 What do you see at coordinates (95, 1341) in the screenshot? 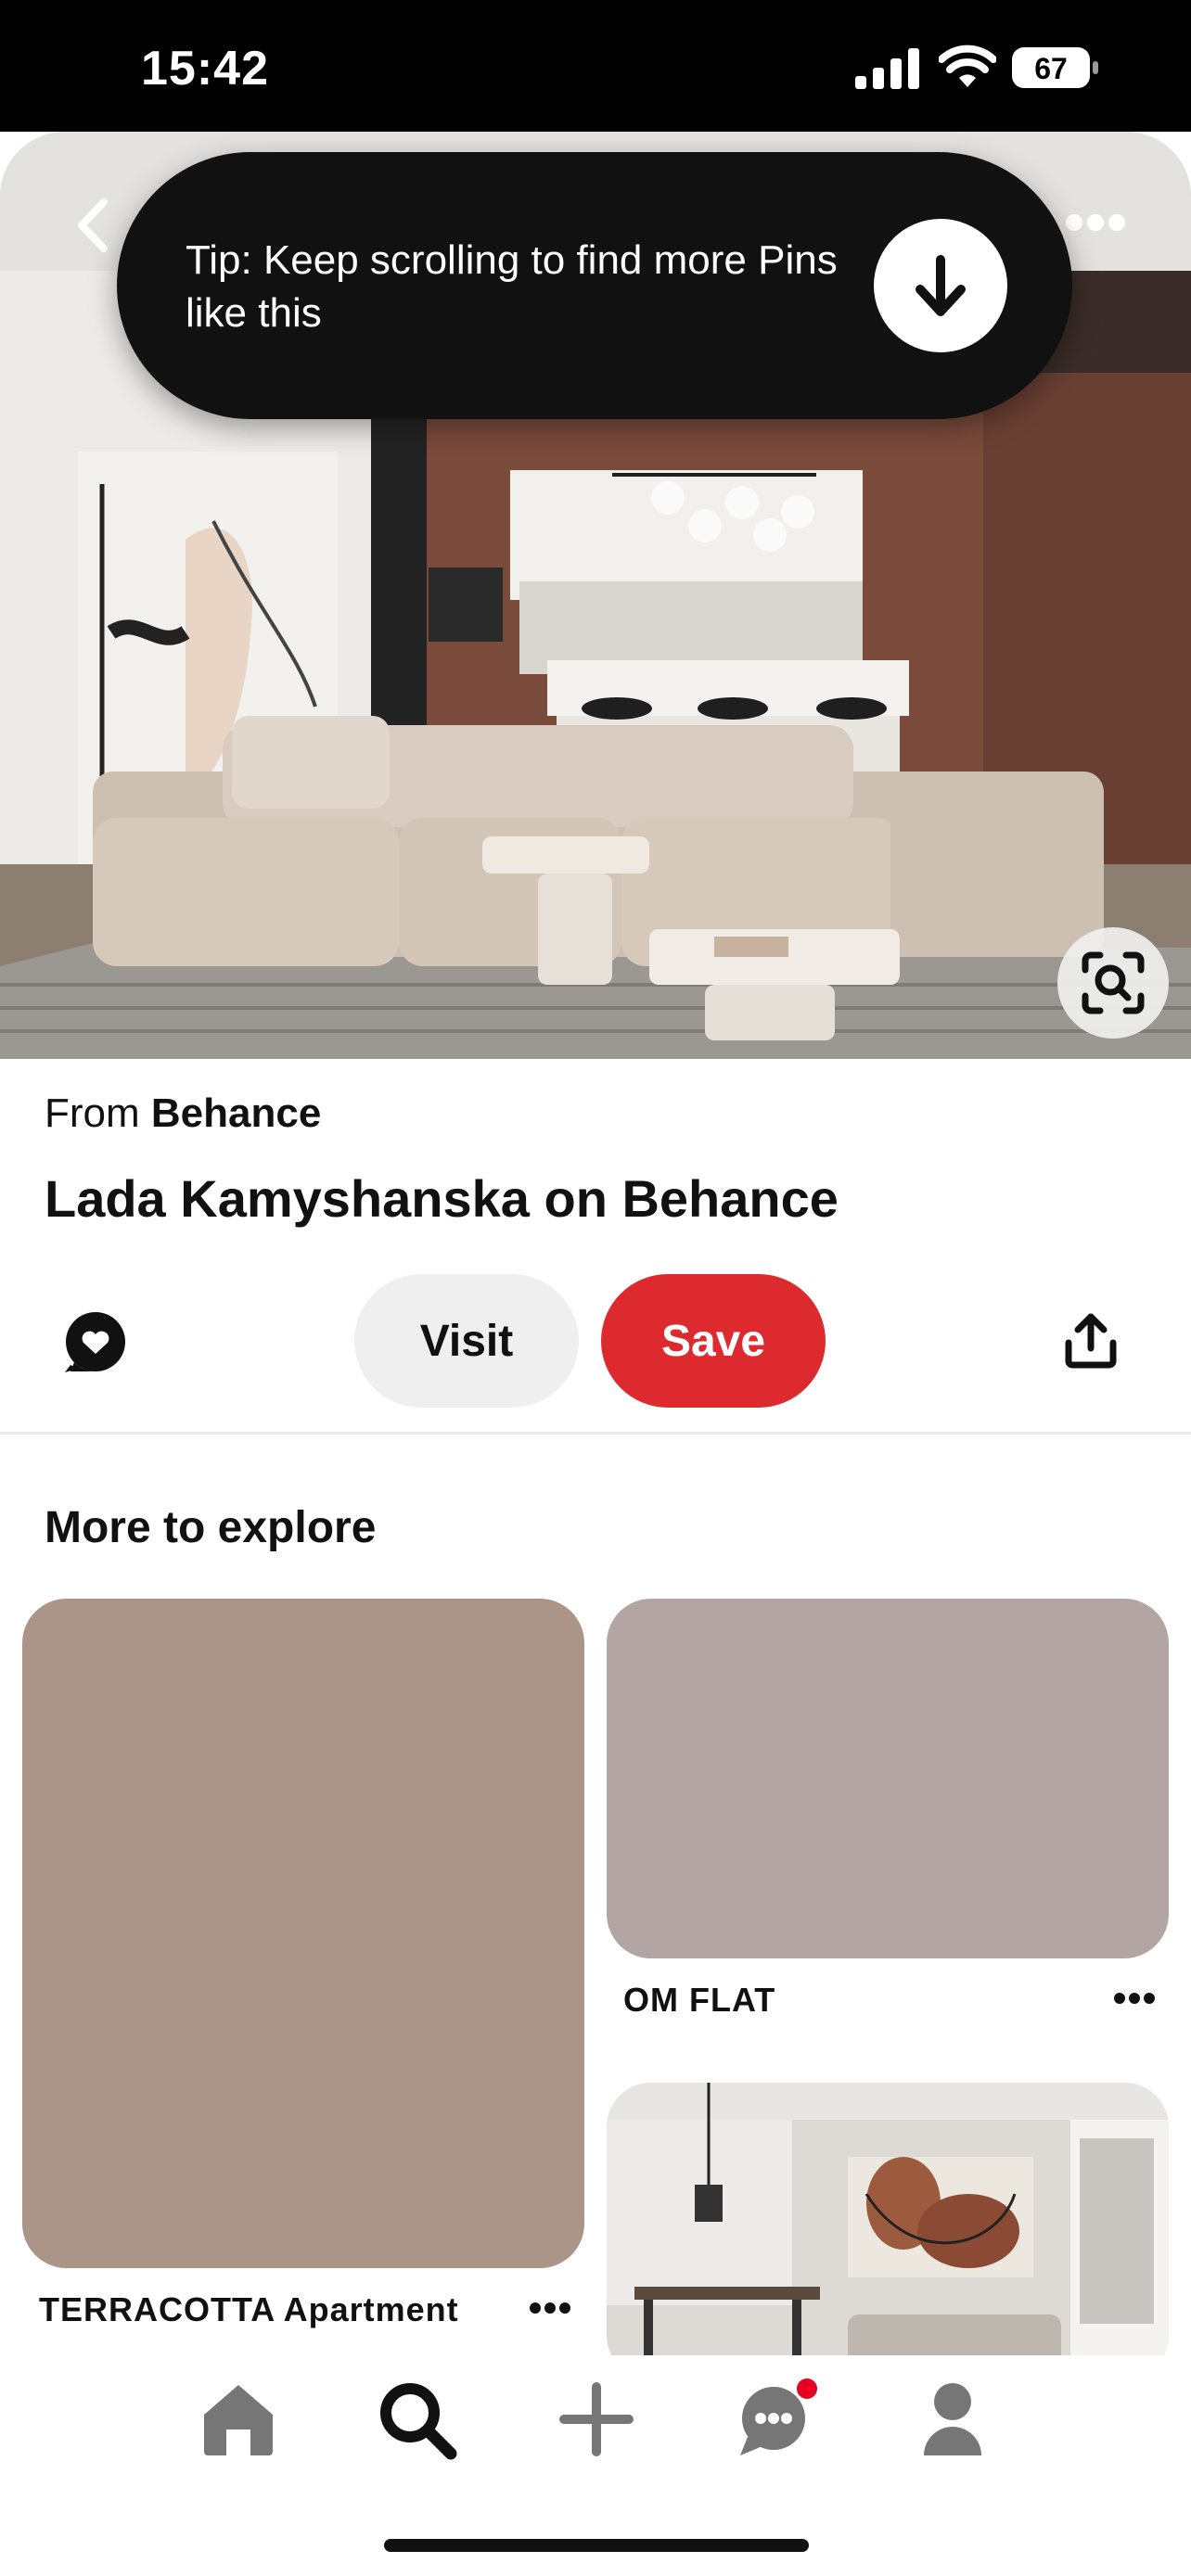
I see `comment-heart-icon` at bounding box center [95, 1341].